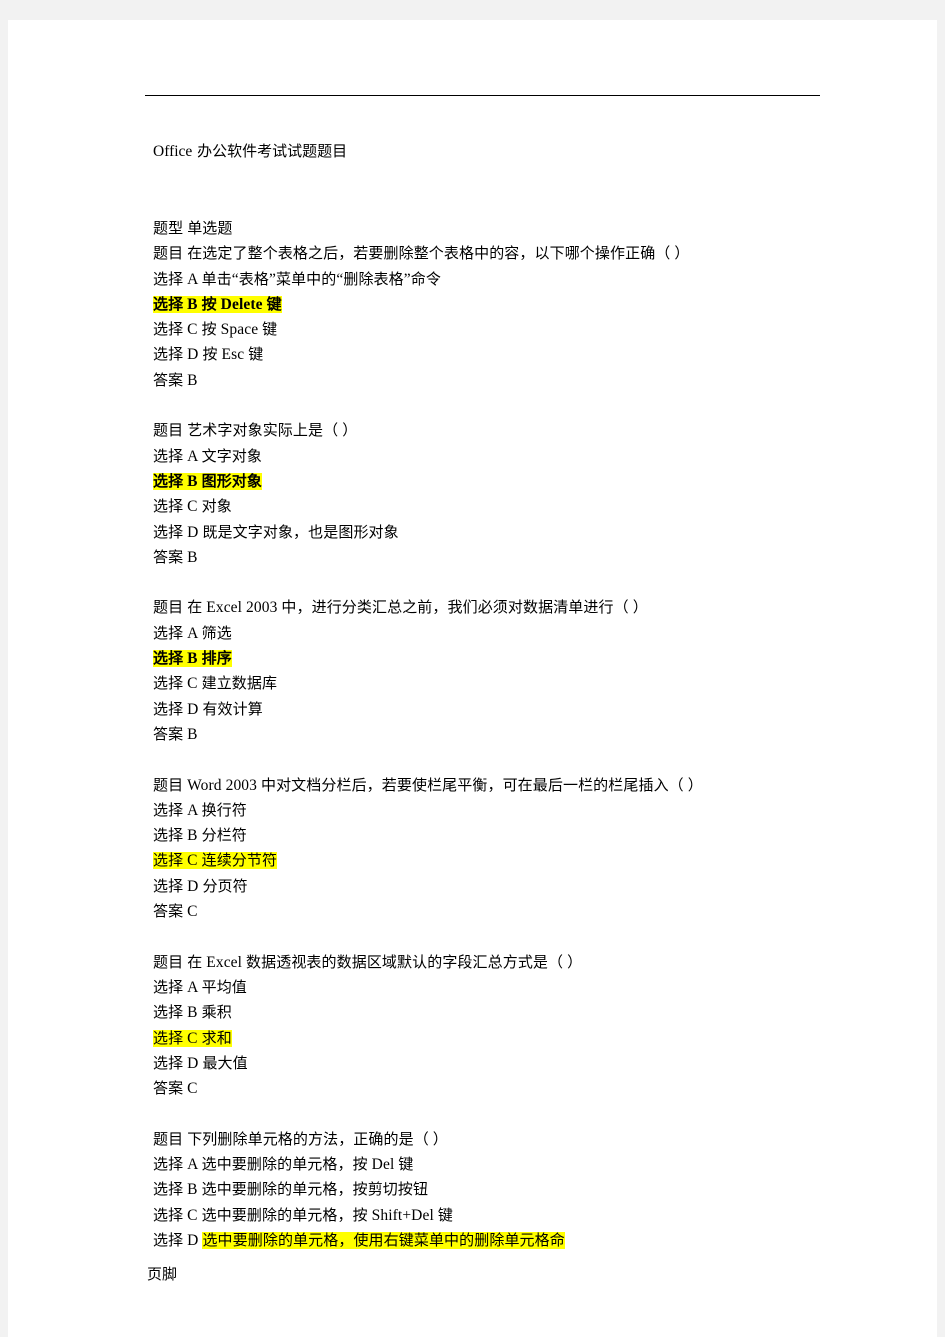 This screenshot has height=1337, width=945. I want to click on option-line: 选择 D 既是文字对象，也是图形对象, so click(276, 531).